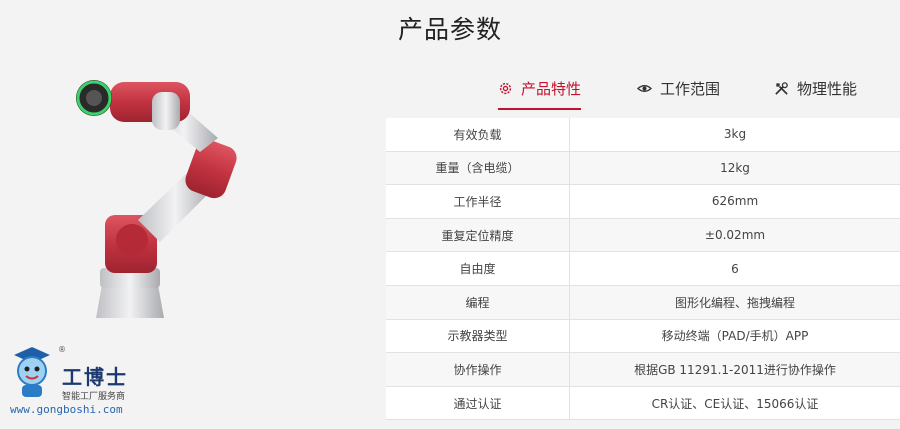 This screenshot has height=429, width=900. Describe the element at coordinates (156, 199) in the screenshot. I see `robot-arm-image` at that location.